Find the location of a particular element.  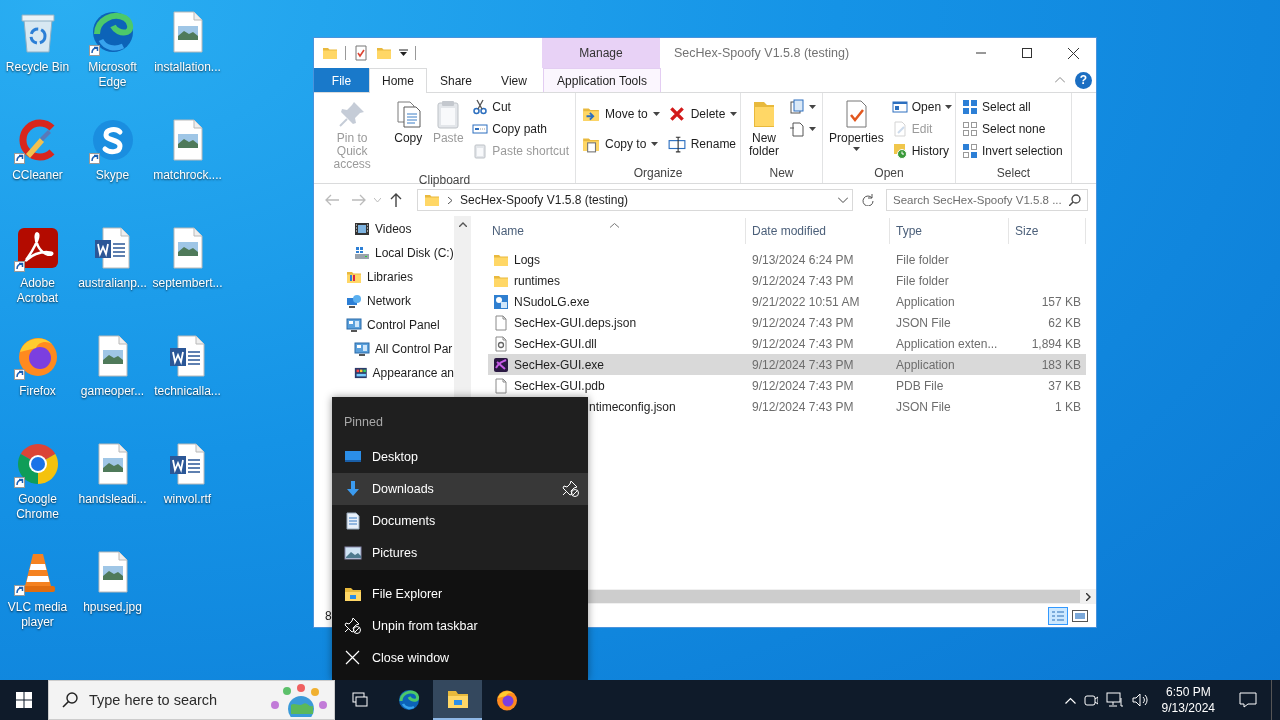

ribbon-button: Copy to is located at coordinates (621, 144).